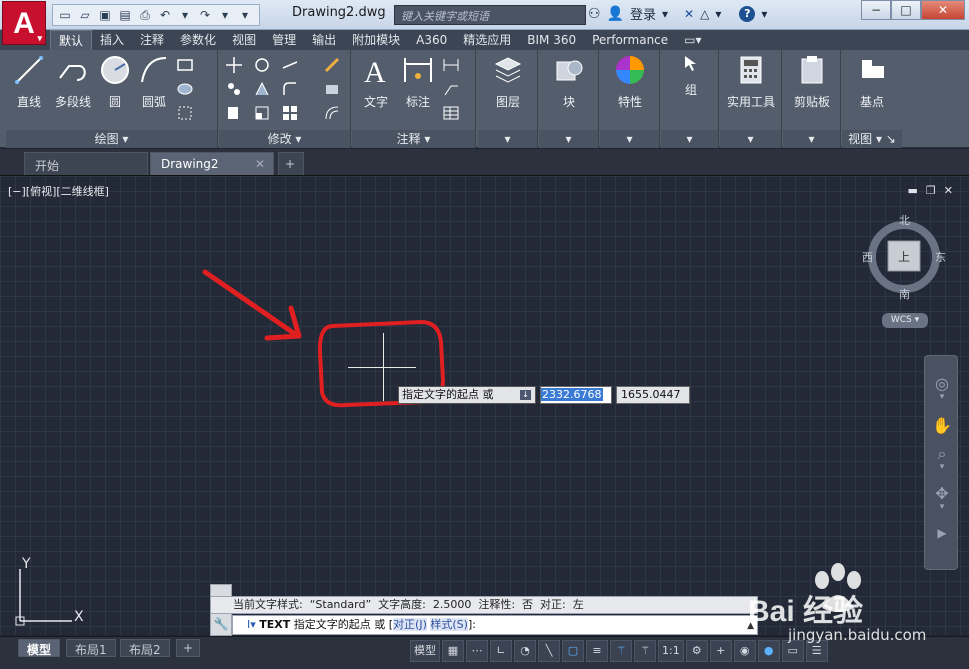  What do you see at coordinates (507, 139) in the screenshot?
I see `layers-dropdown-icon: ▾` at bounding box center [507, 139].